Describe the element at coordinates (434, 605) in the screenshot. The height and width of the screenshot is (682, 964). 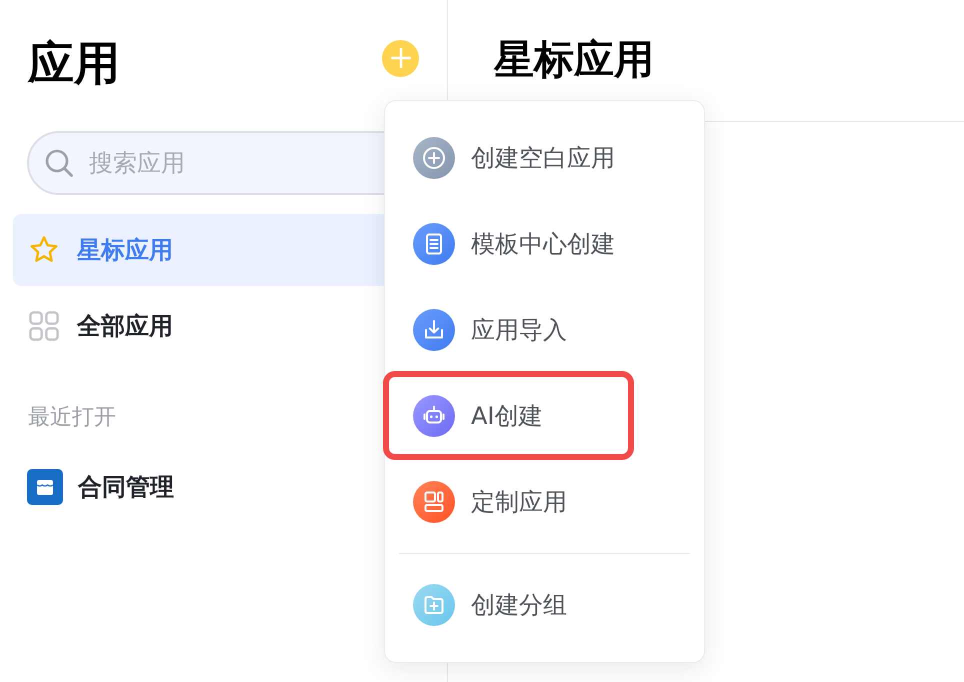
I see `folder-plus-icon` at that location.